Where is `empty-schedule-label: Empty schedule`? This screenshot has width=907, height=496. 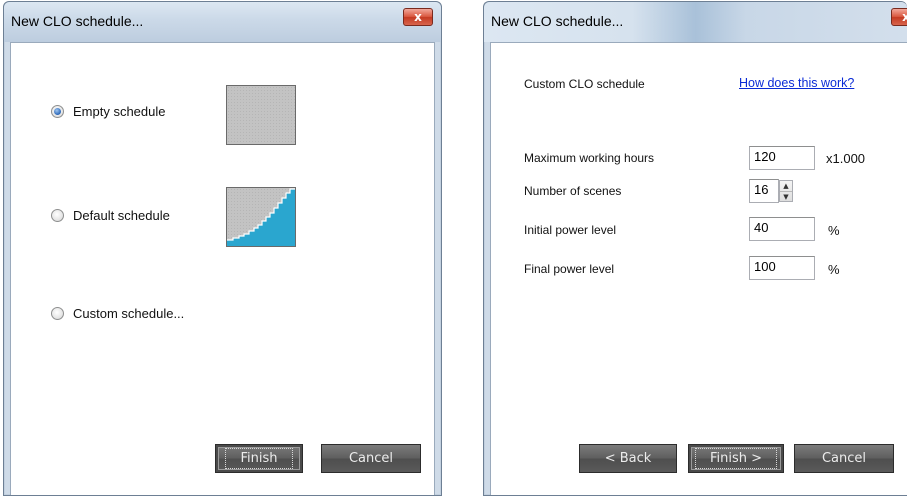
empty-schedule-label: Empty schedule is located at coordinates (119, 111).